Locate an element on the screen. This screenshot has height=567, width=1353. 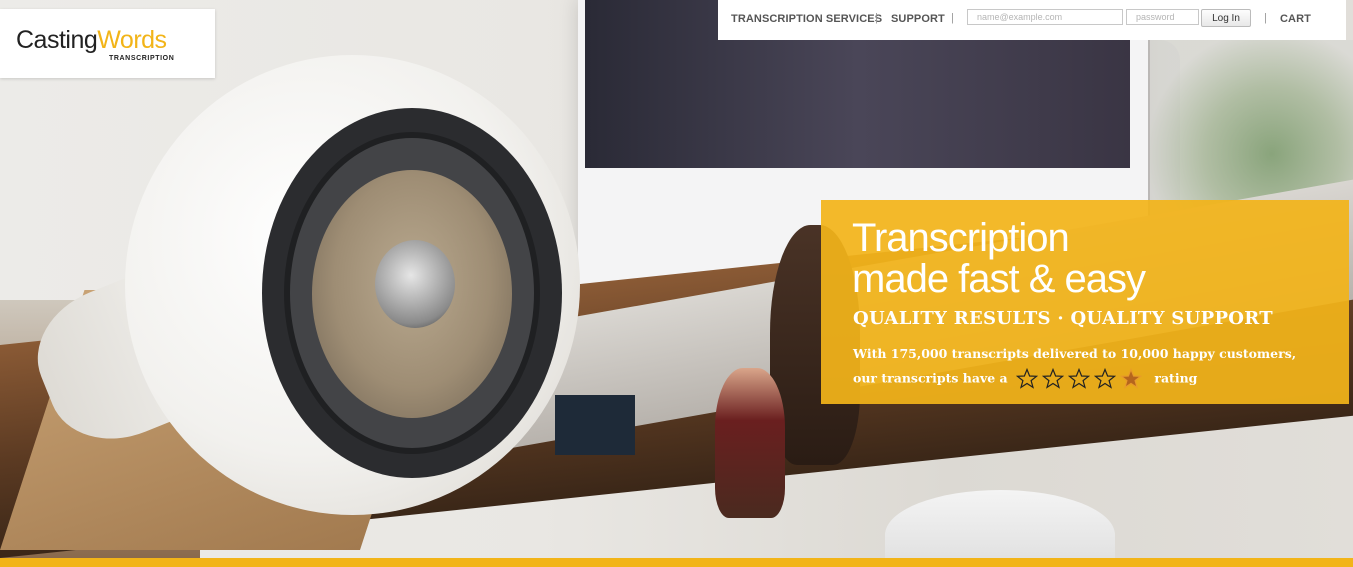
logo: CastingWords TRANSCRIPTION is located at coordinates (107, 43).